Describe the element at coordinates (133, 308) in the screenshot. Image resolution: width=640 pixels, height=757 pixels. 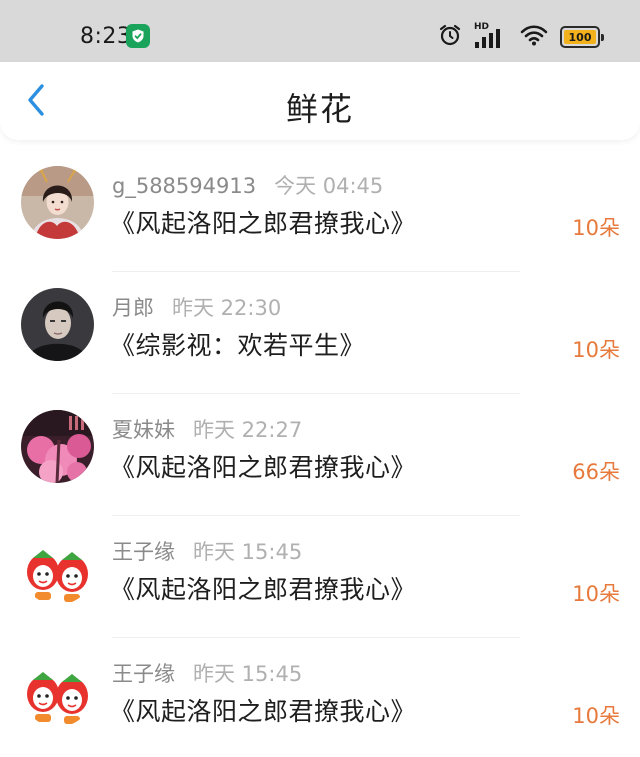
I see `user-name: 月郎` at that location.